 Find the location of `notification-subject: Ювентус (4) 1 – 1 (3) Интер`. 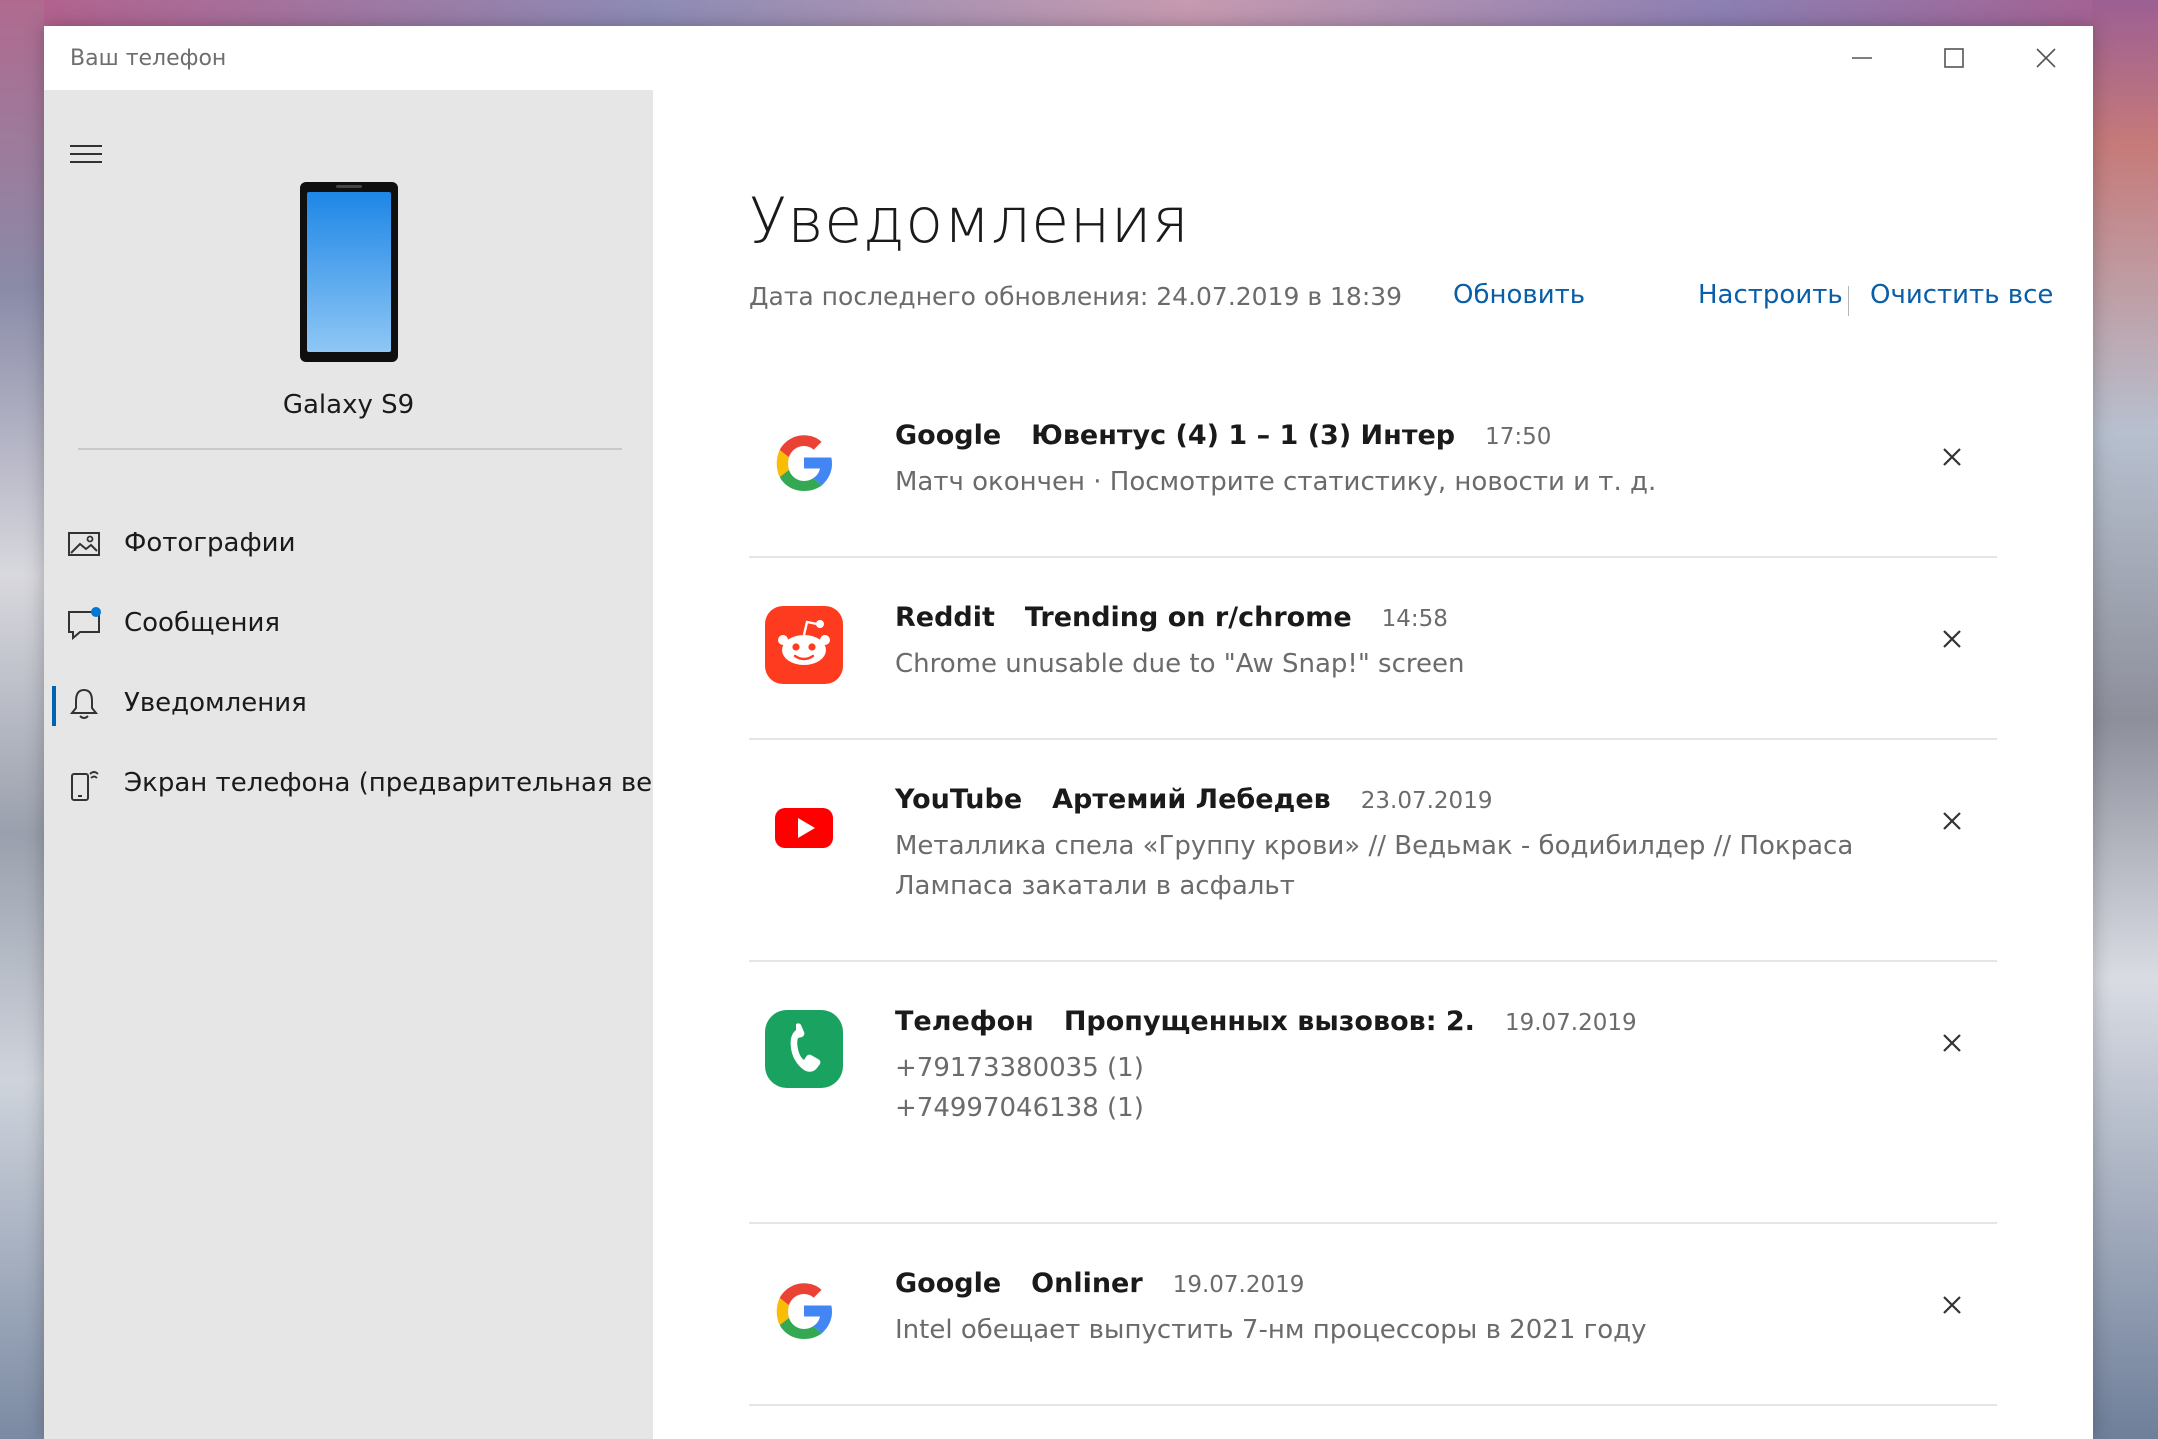

notification-subject: Ювентус (4) 1 – 1 (3) Интер is located at coordinates (1243, 435).